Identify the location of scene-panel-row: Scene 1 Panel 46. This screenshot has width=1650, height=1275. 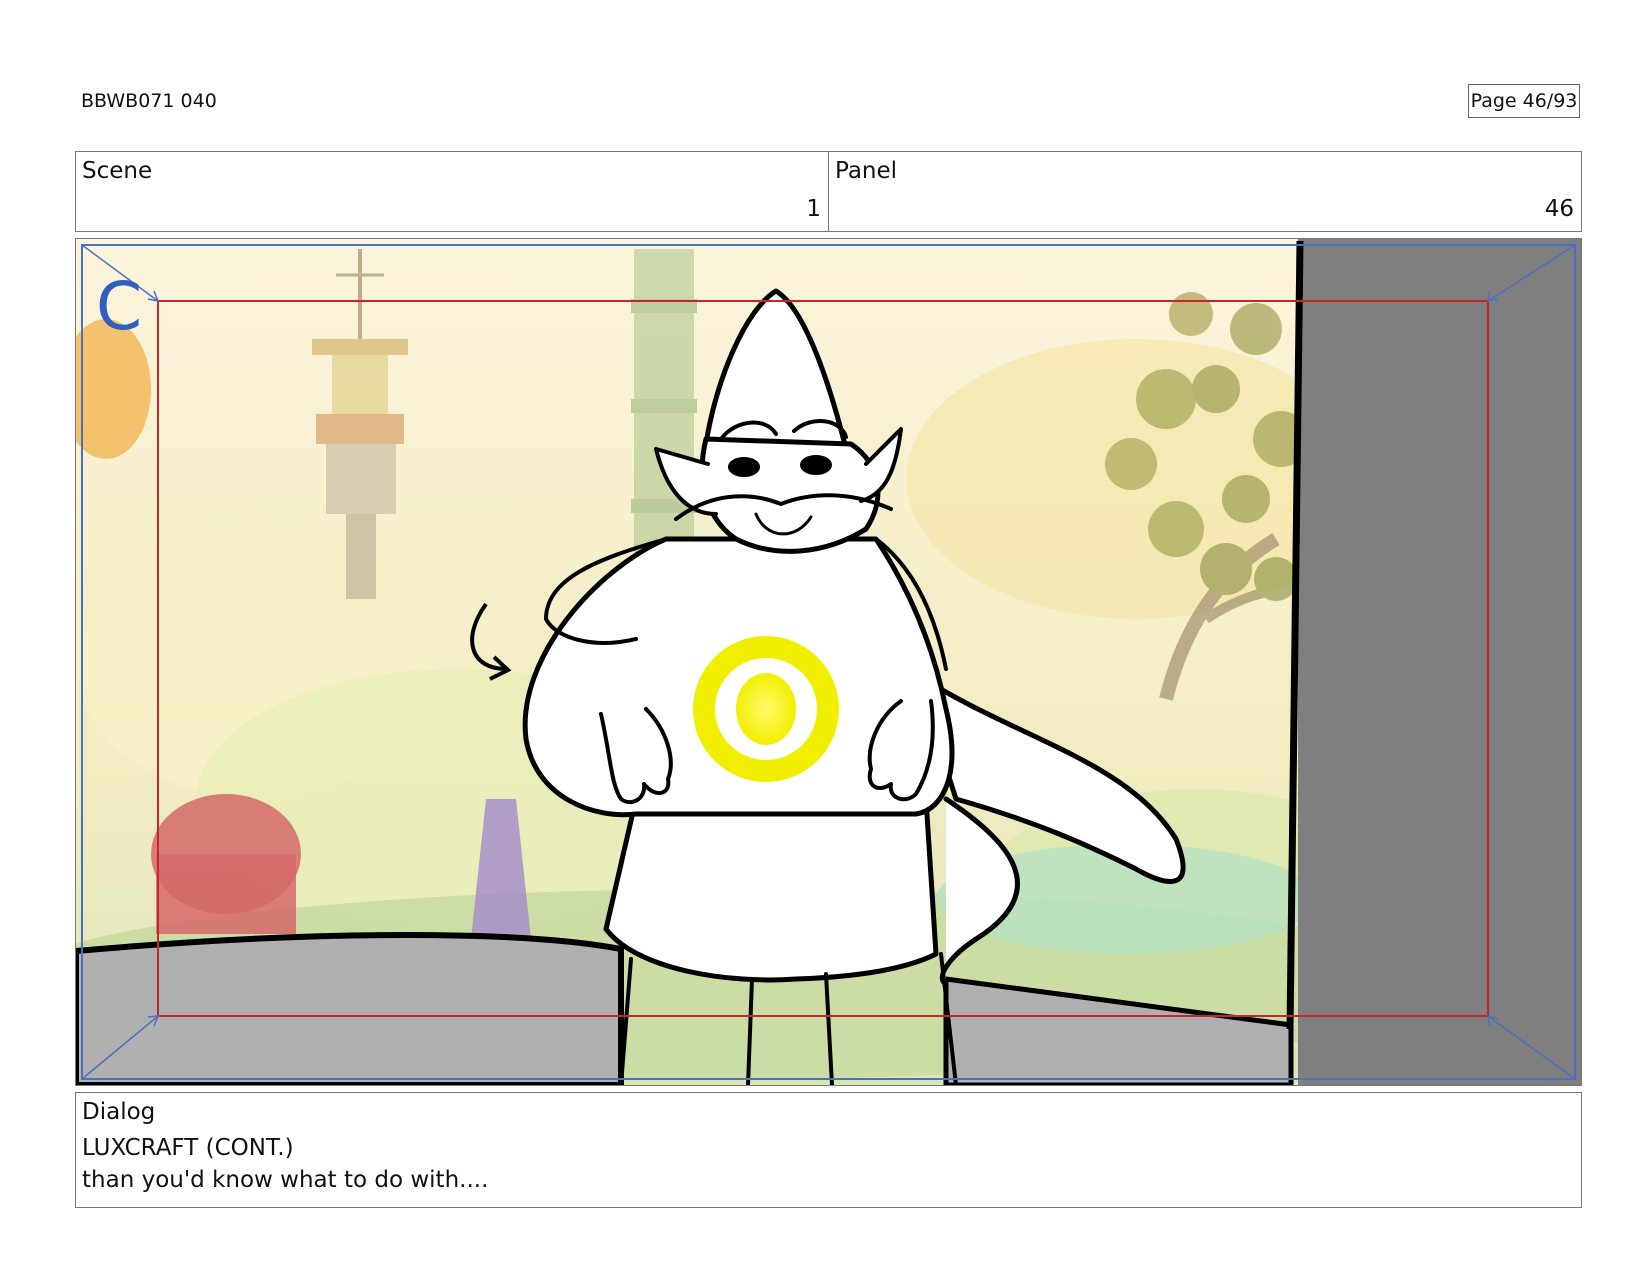
(828, 191).